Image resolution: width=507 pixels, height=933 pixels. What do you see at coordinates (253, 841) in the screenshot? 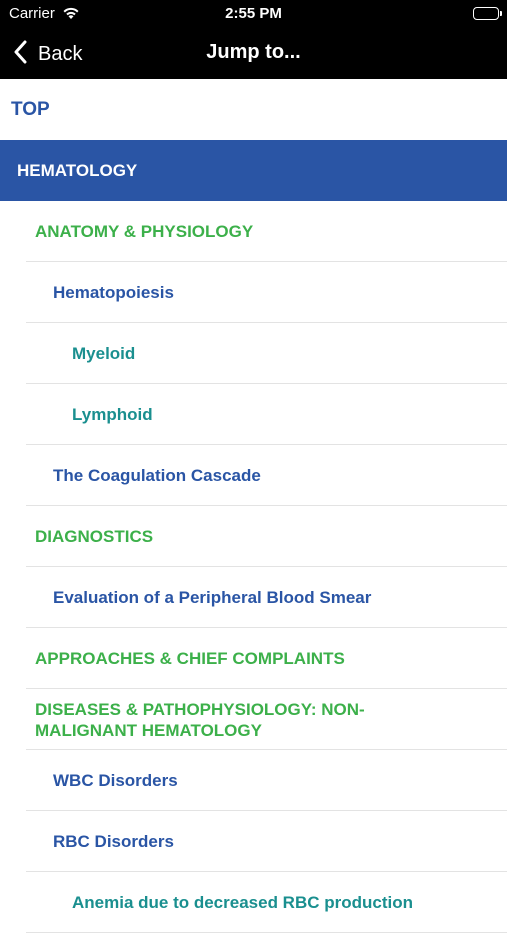
I see `list-item: RBC Disorders` at bounding box center [253, 841].